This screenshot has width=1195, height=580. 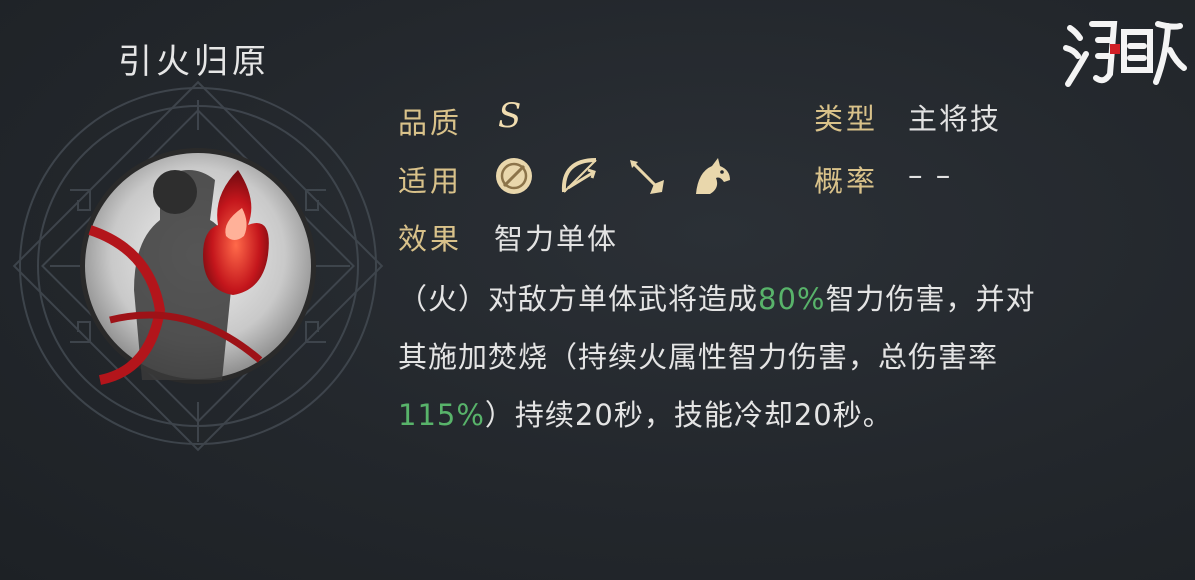 I want to click on effect-label: 效果, so click(x=430, y=239).